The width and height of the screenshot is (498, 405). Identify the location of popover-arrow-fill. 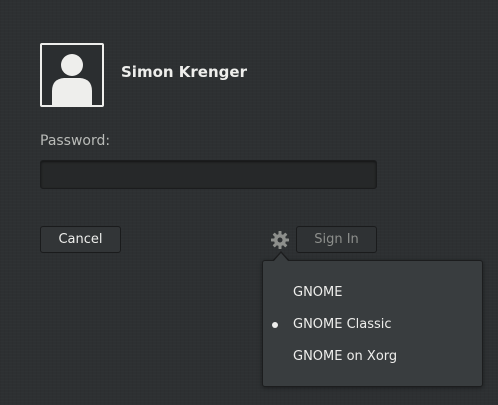
(281, 257).